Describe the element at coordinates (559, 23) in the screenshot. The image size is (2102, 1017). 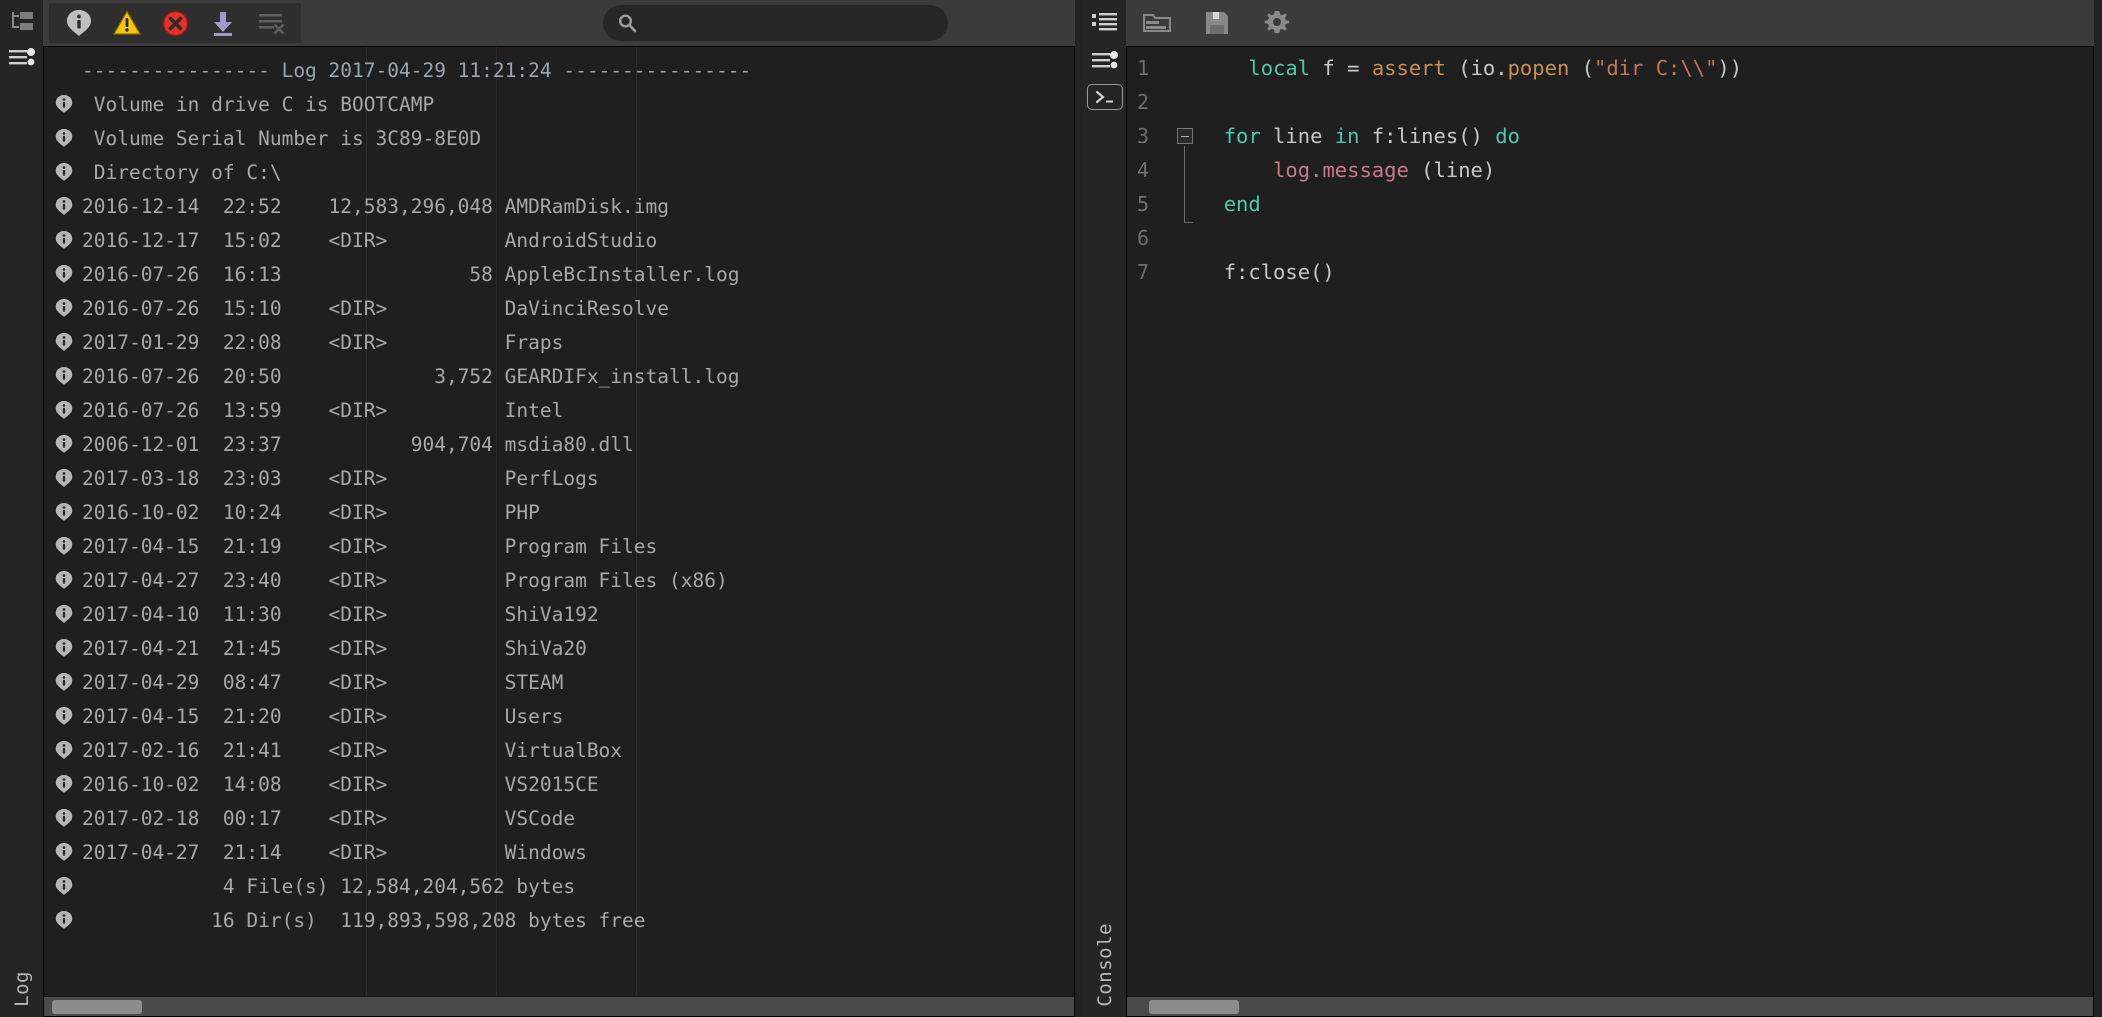
I see `log-toolbar` at that location.